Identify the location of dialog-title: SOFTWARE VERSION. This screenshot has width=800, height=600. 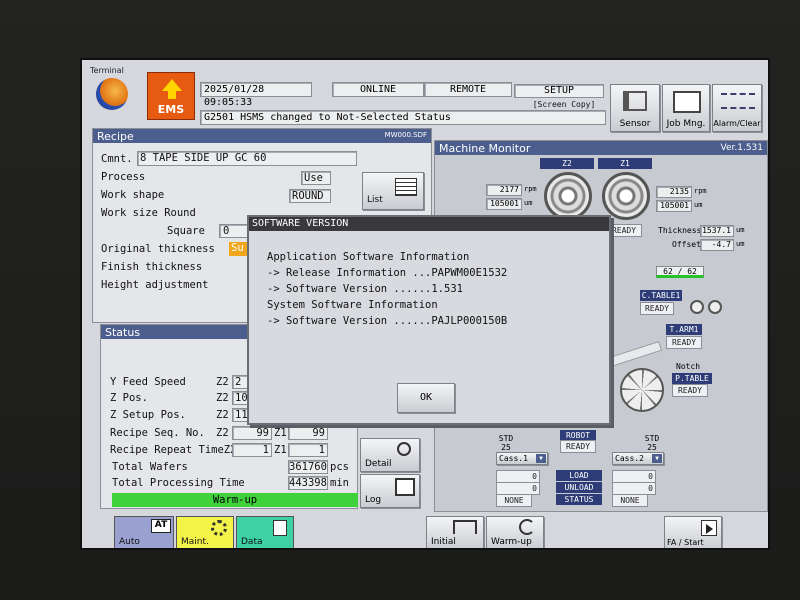
(429, 224).